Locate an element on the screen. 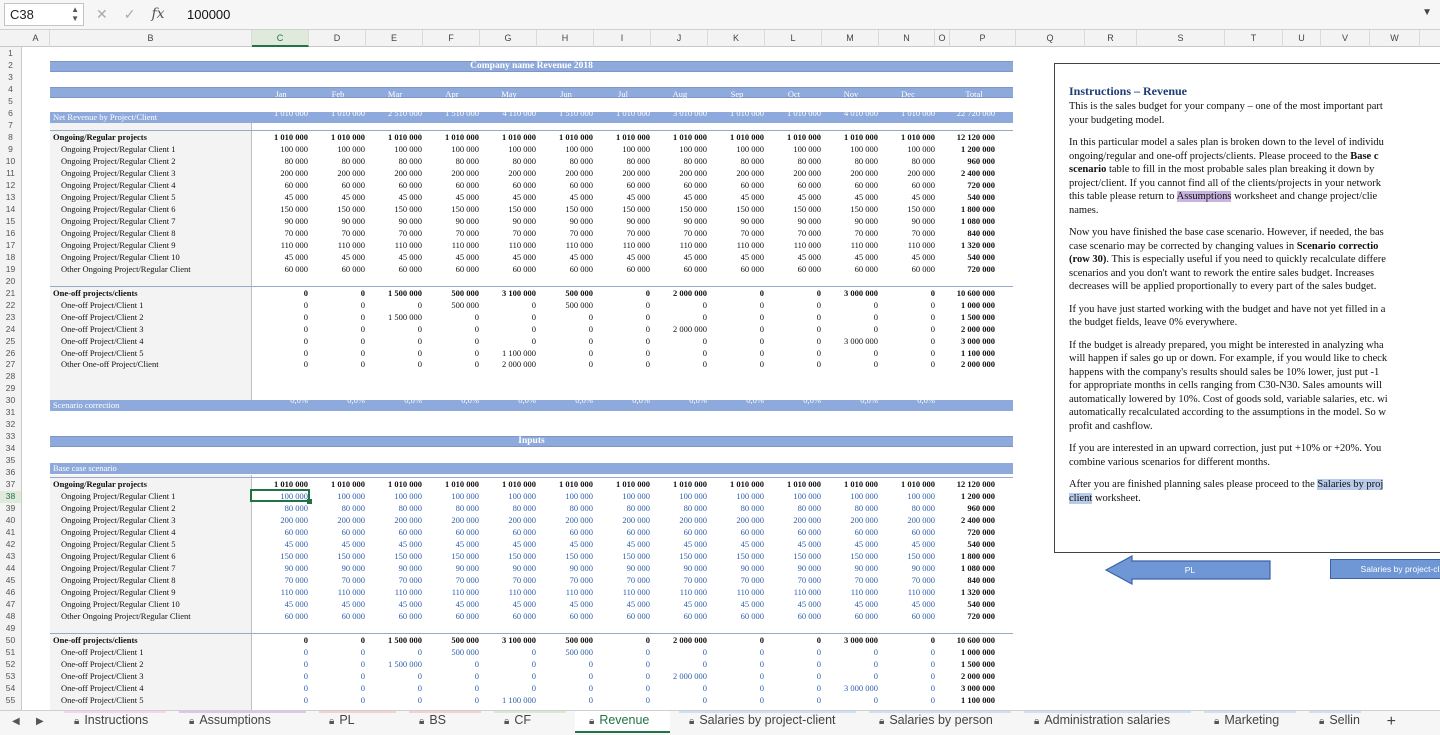  row-header: 41 is located at coordinates (10, 533).